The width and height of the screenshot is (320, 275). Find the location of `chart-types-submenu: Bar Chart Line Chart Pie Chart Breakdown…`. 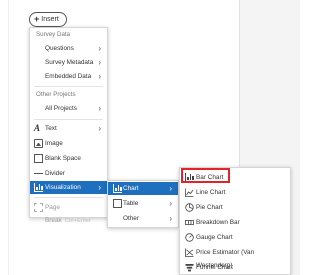

chart-types-submenu: Bar Chart Line Chart Pie Chart Breakdown… is located at coordinates (235, 221).